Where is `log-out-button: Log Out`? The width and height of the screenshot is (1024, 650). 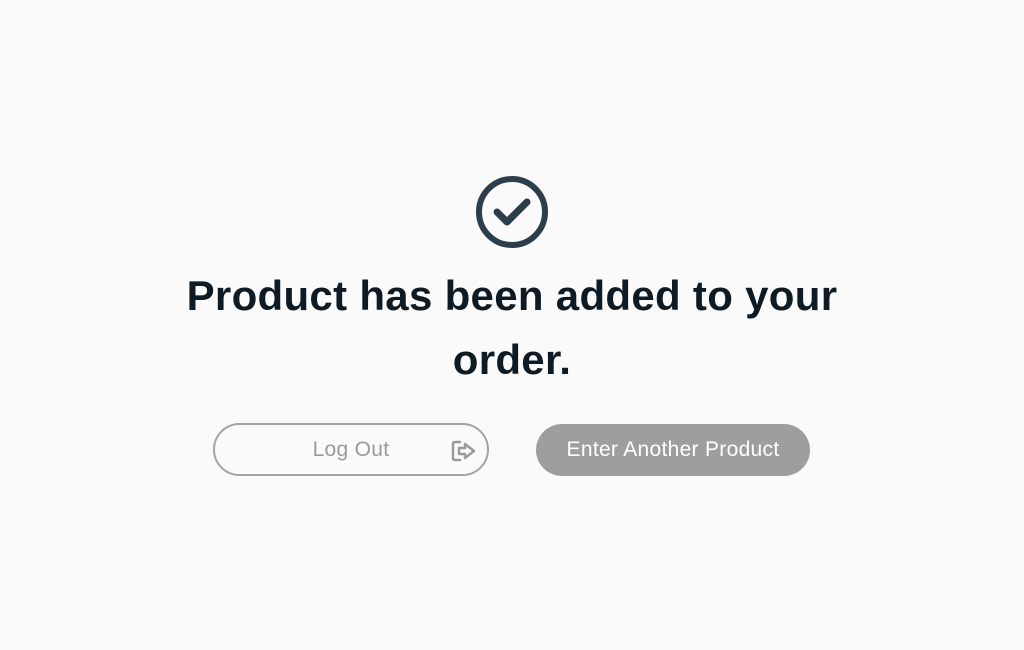
log-out-button: Log Out is located at coordinates (351, 449).